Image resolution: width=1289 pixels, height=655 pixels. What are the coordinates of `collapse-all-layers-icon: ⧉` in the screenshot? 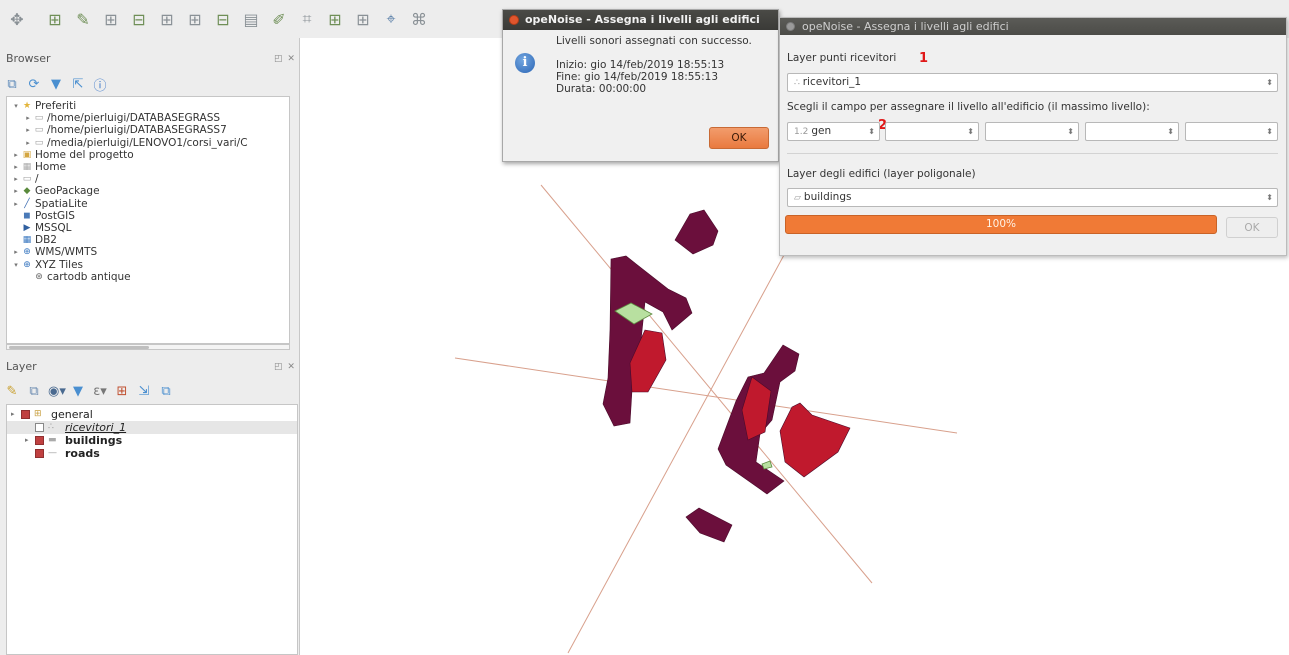 It's located at (166, 391).